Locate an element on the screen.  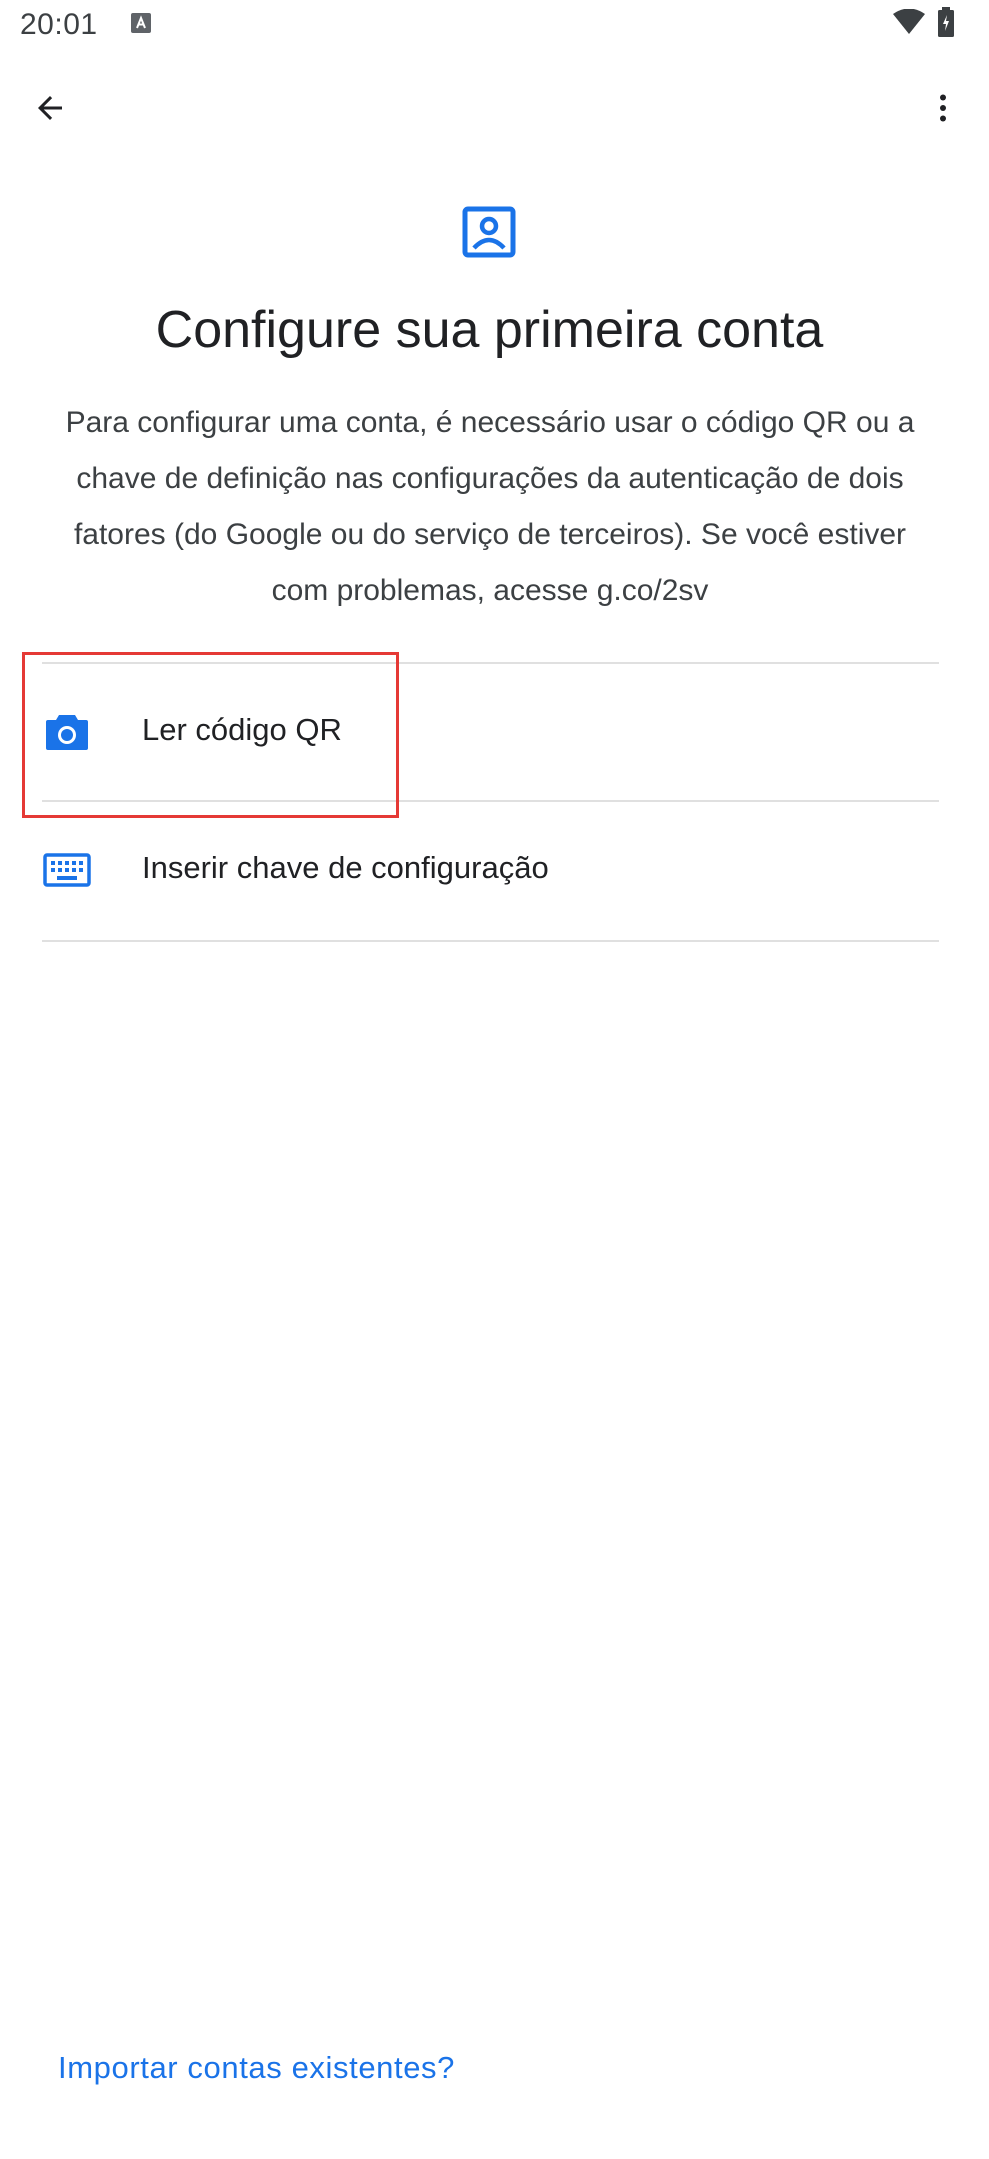
arrow-back-icon is located at coordinates (50, 108).